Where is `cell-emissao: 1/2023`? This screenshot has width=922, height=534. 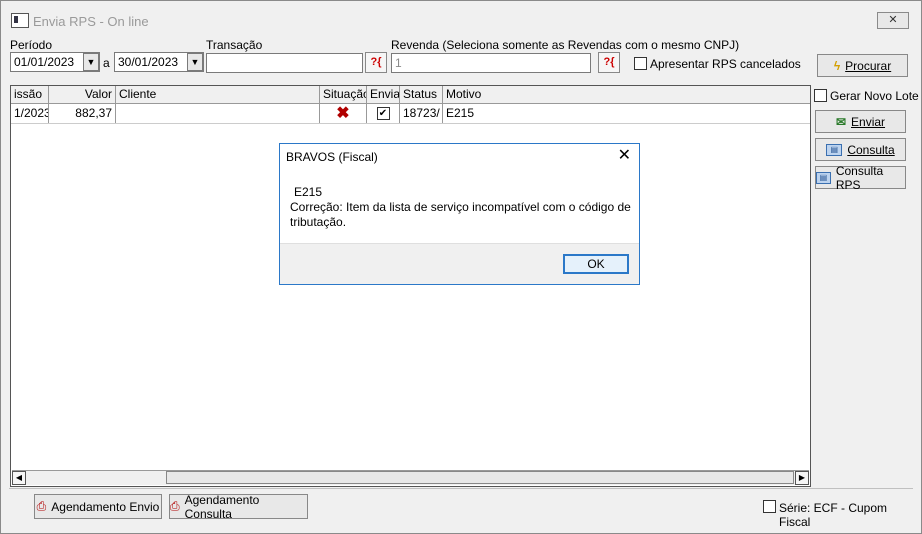 cell-emissao: 1/2023 is located at coordinates (30, 113).